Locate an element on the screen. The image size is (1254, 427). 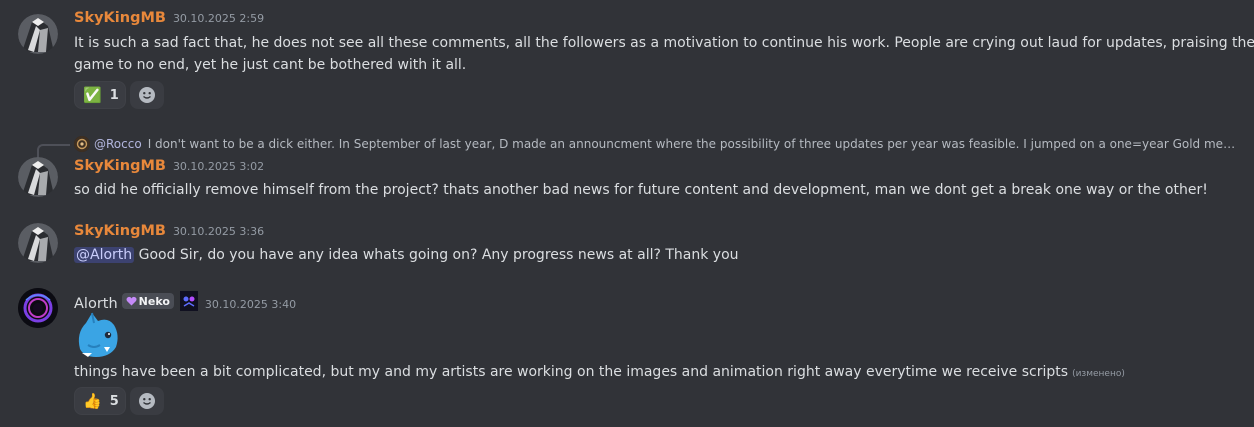
timestamp: 30.10.2025 3:02 is located at coordinates (218, 166).